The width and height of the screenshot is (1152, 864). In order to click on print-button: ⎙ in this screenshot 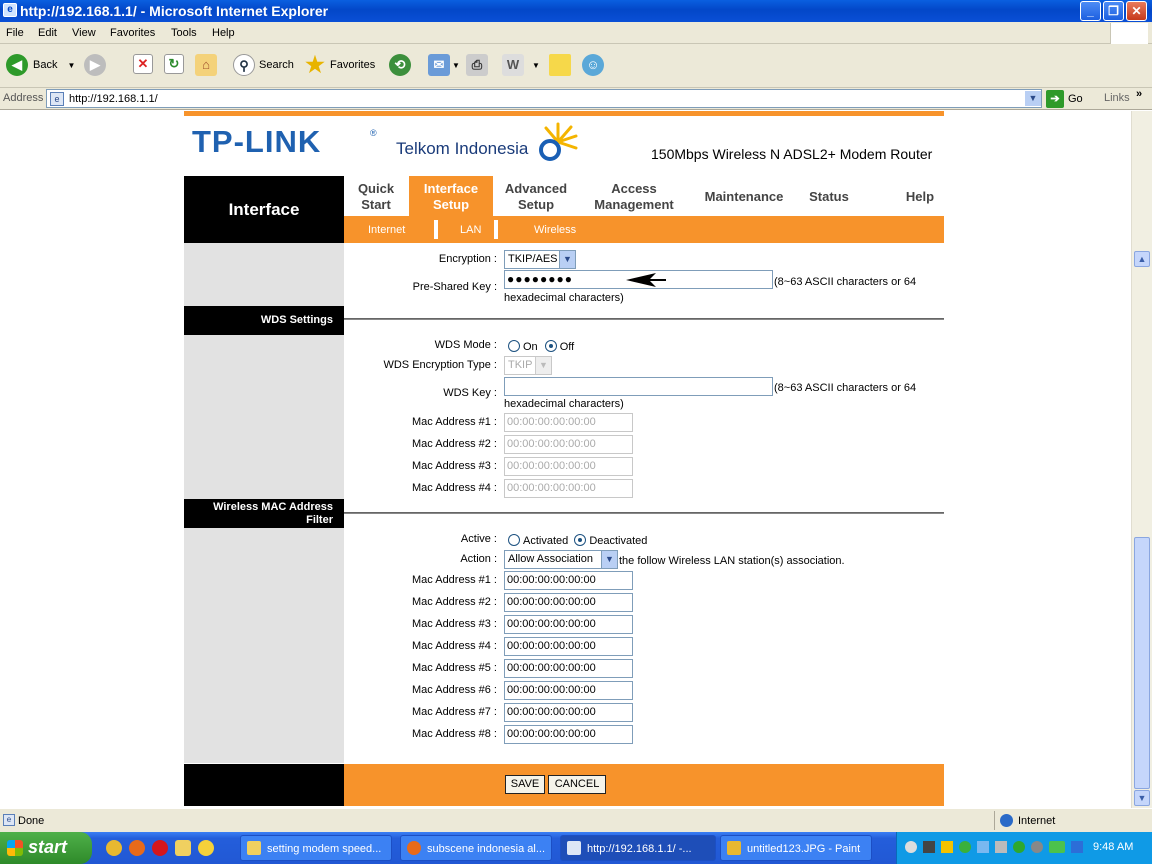, I will do `click(477, 65)`.